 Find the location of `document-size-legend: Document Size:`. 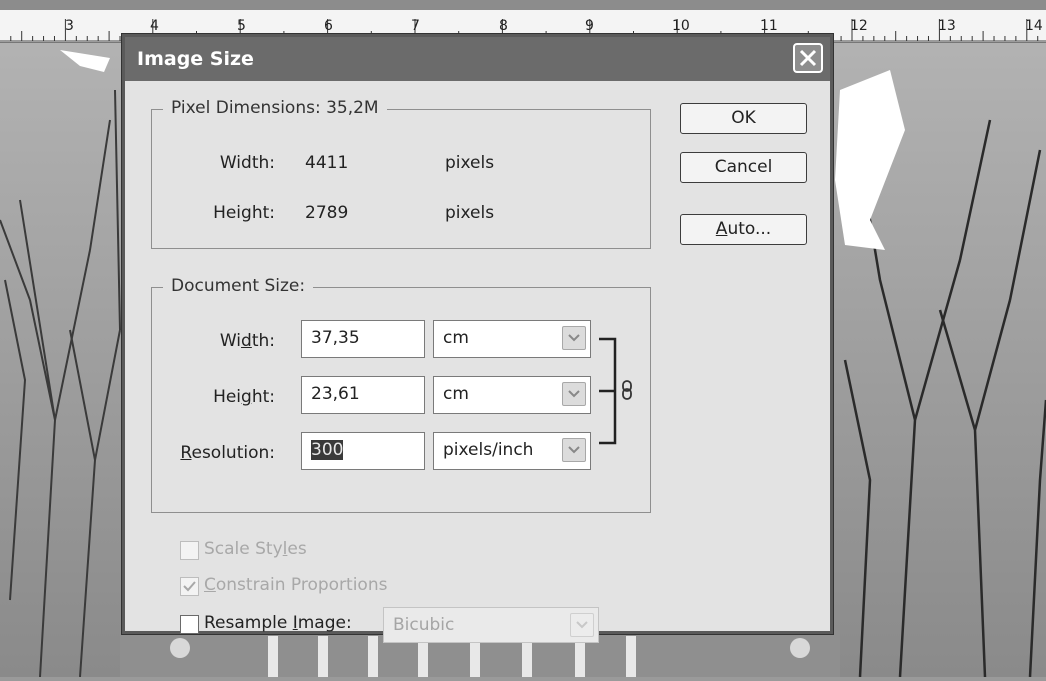

document-size-legend: Document Size: is located at coordinates (238, 286).